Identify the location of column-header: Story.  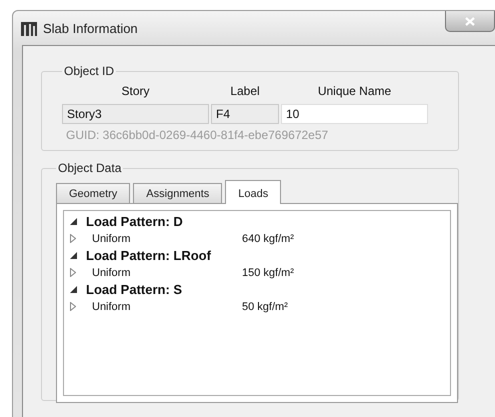
(135, 92).